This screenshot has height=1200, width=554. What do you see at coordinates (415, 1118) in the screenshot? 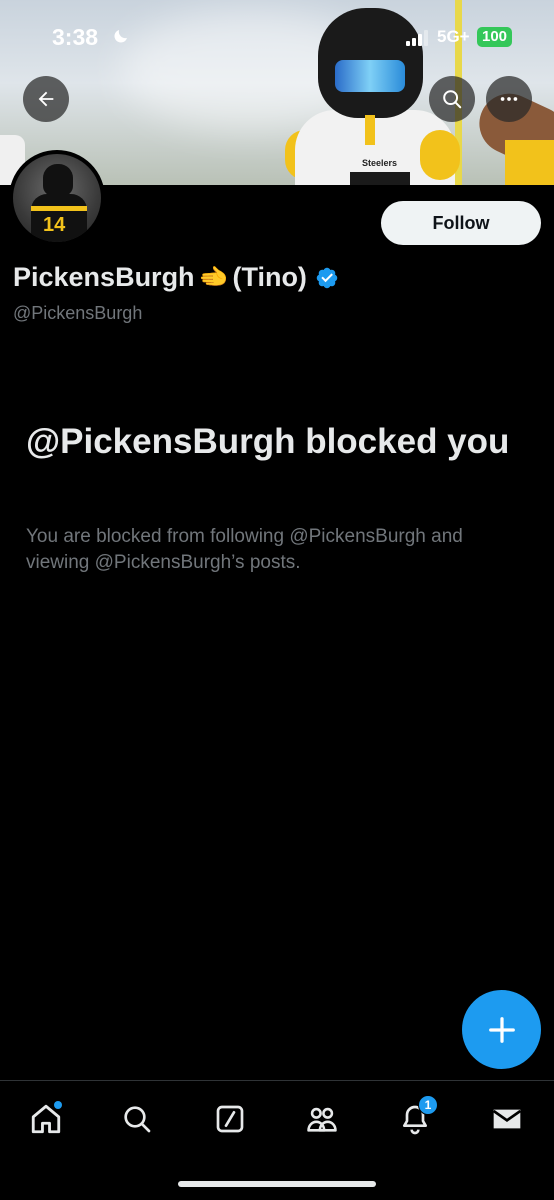
I see `nav-notifications: 1` at bounding box center [415, 1118].